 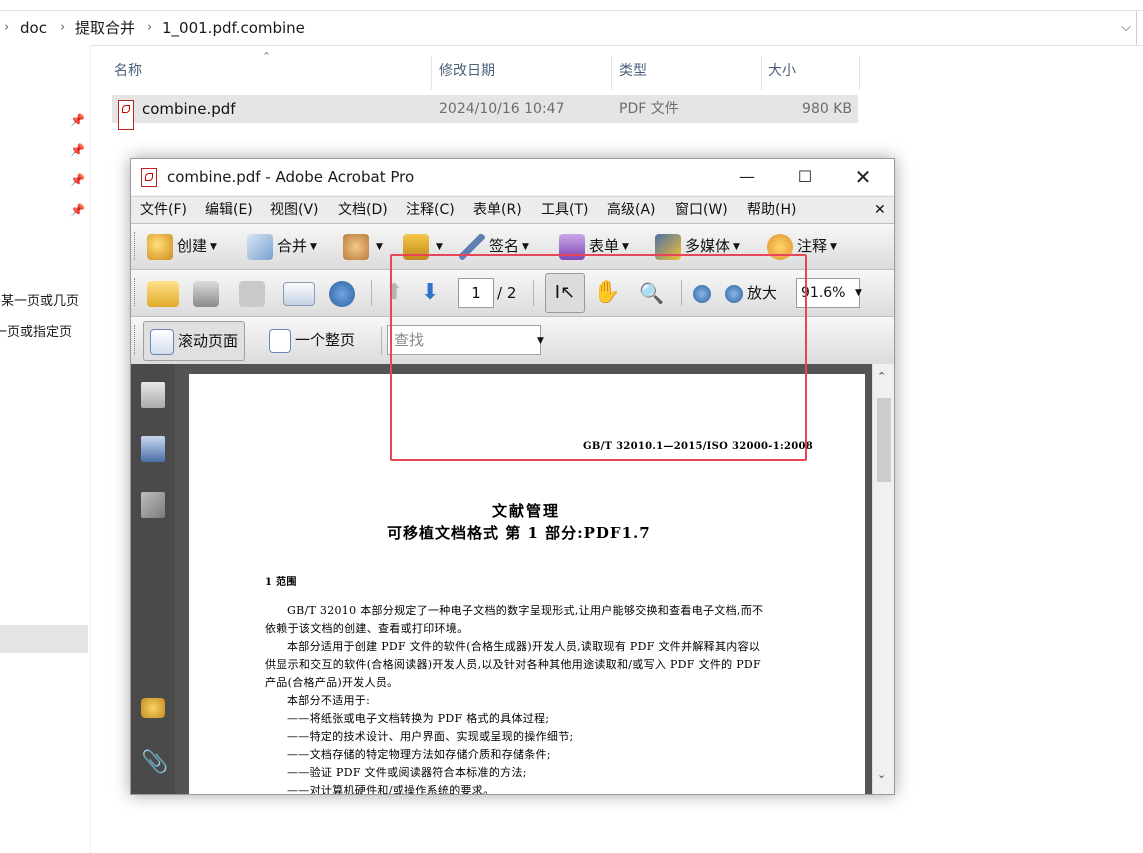 I want to click on column-header-modified: 修改日期, so click(x=467, y=71).